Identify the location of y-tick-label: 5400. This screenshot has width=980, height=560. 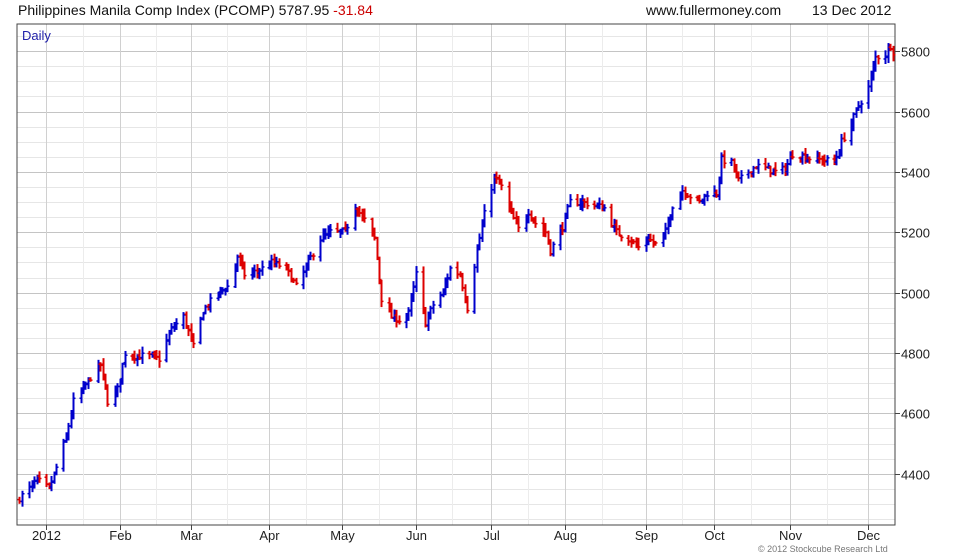
(915, 173).